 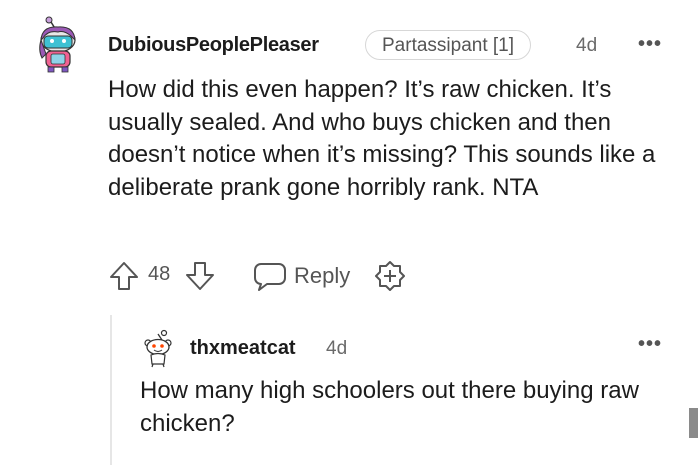 I want to click on reply-username-link: thxmeatcat, so click(x=243, y=348).